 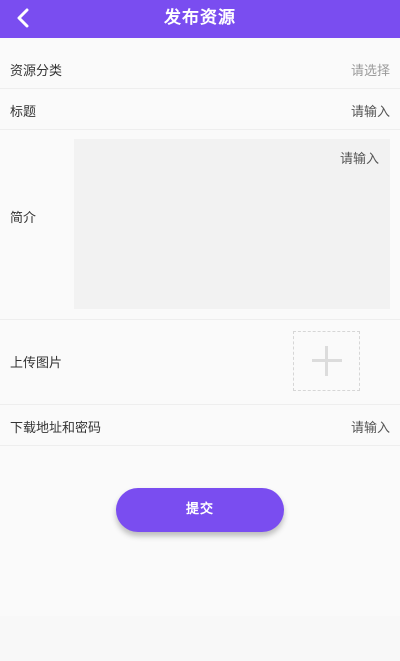 What do you see at coordinates (200, 362) in the screenshot?
I see `image-row: 上传图片` at bounding box center [200, 362].